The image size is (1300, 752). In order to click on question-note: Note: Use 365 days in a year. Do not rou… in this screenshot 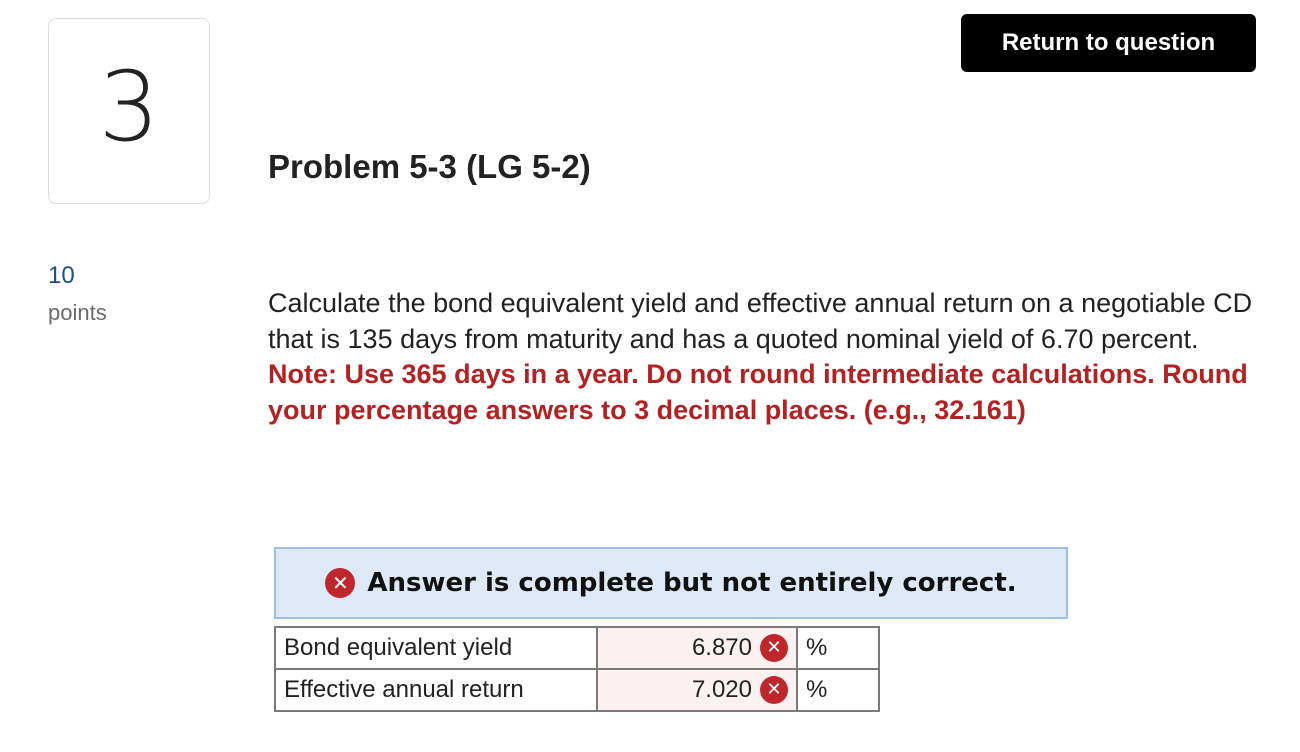, I will do `click(758, 392)`.